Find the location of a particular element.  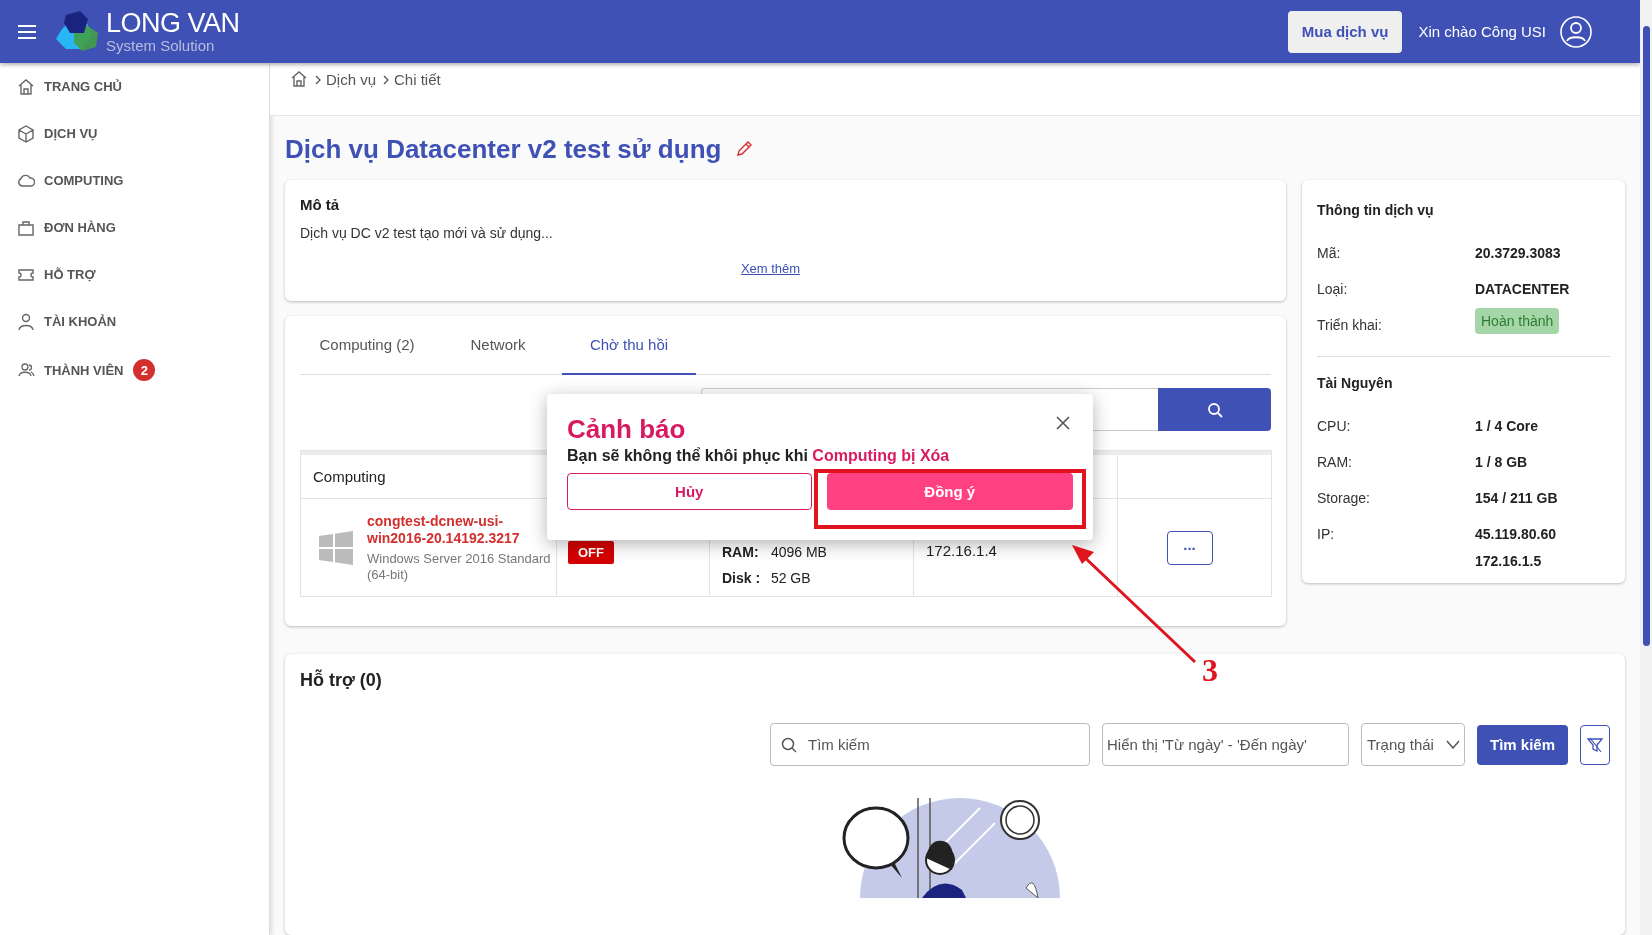

breadcrumb-link: Dịch vụ is located at coordinates (351, 79).